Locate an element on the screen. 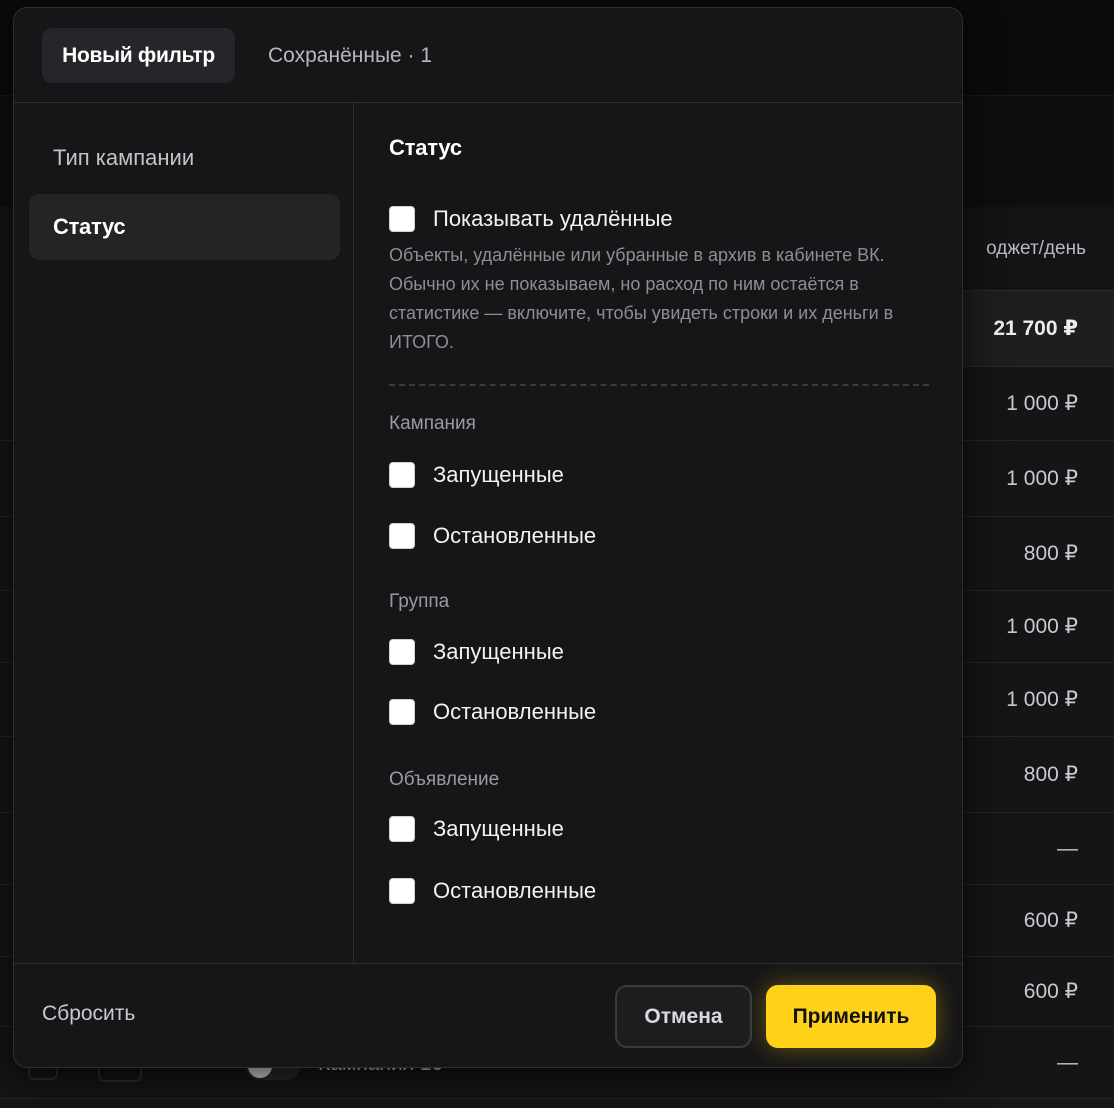  section-title: Статус is located at coordinates (425, 147).